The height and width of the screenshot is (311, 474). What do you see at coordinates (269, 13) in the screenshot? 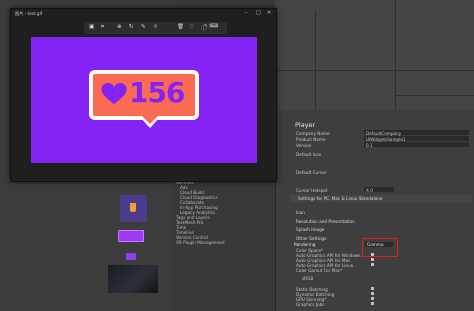
I see `close-icon: ✕` at bounding box center [269, 13].